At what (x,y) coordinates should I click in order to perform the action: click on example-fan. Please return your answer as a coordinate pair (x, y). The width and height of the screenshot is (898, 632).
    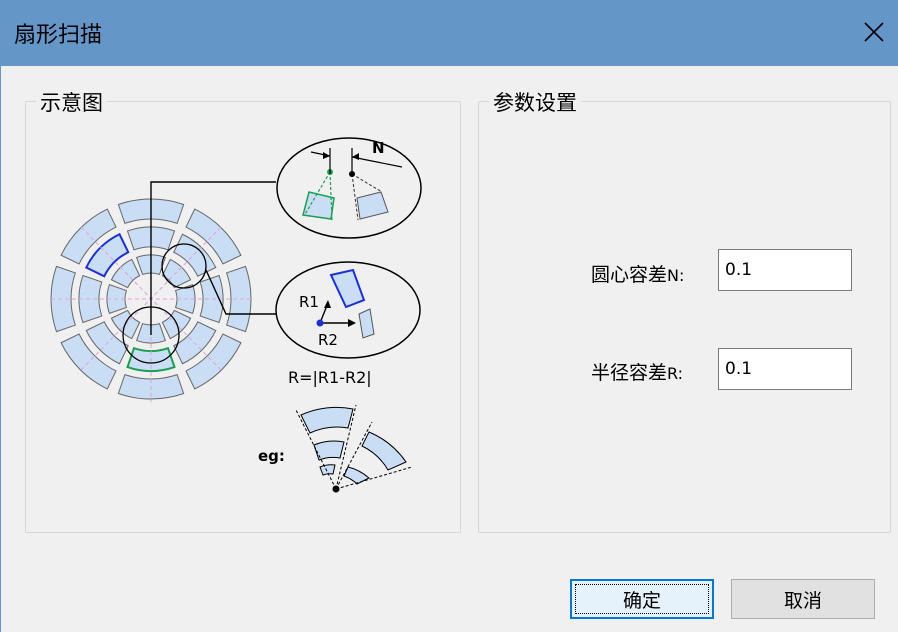
    Looking at the image, I should click on (354, 448).